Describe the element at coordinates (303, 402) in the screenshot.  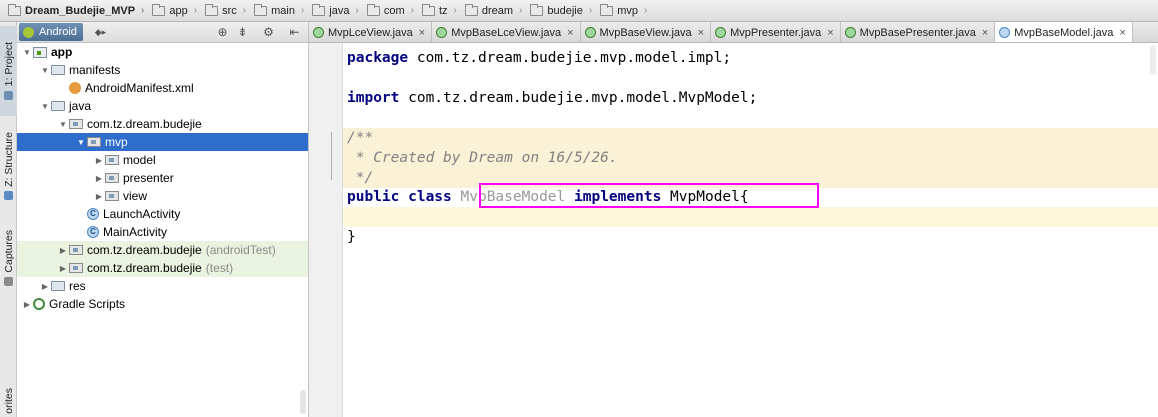
I see `project-panel-scrollbar` at that location.